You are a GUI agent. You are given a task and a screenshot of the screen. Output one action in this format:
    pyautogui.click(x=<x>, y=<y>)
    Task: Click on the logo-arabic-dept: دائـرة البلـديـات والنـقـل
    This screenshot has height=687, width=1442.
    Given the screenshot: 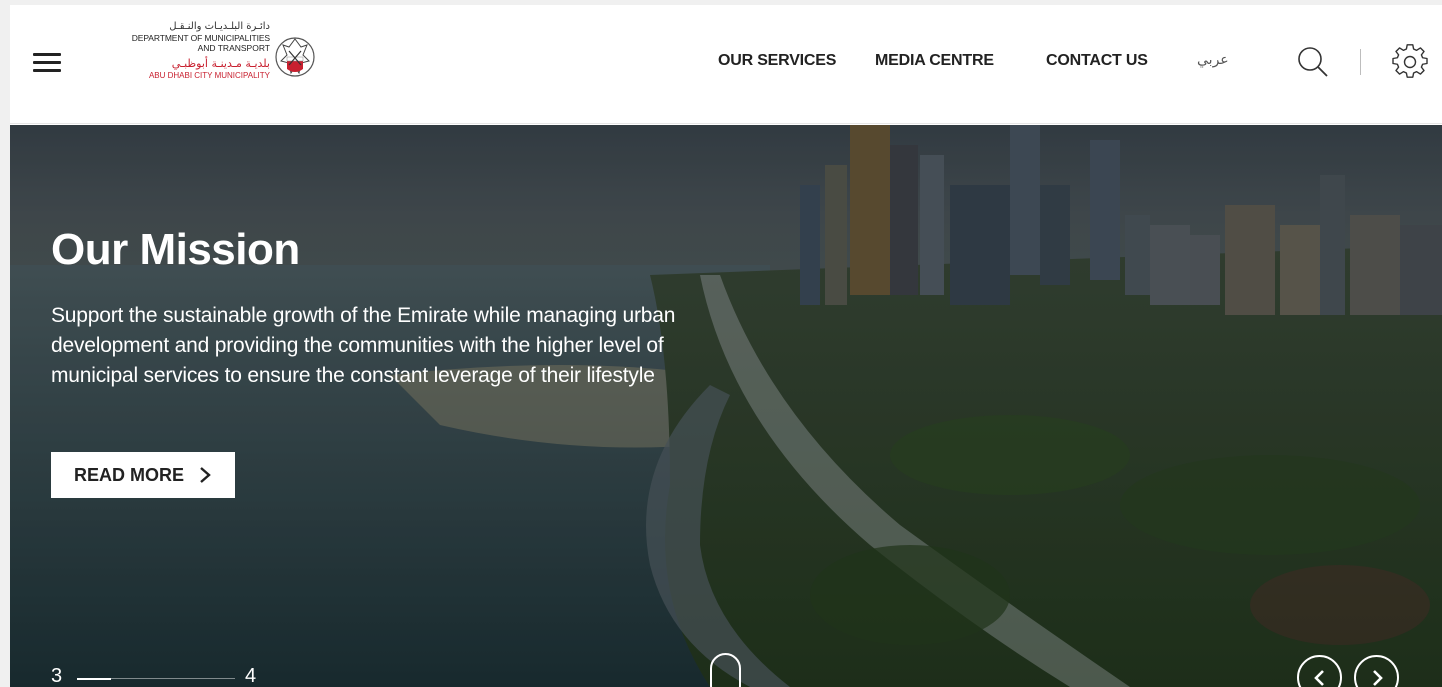 What is the action you would take?
    pyautogui.click(x=219, y=26)
    